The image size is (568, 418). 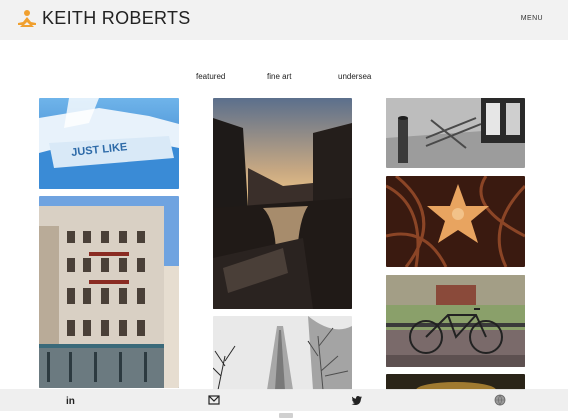 What do you see at coordinates (279, 76) in the screenshot?
I see `filter-fine-art: fine art` at bounding box center [279, 76].